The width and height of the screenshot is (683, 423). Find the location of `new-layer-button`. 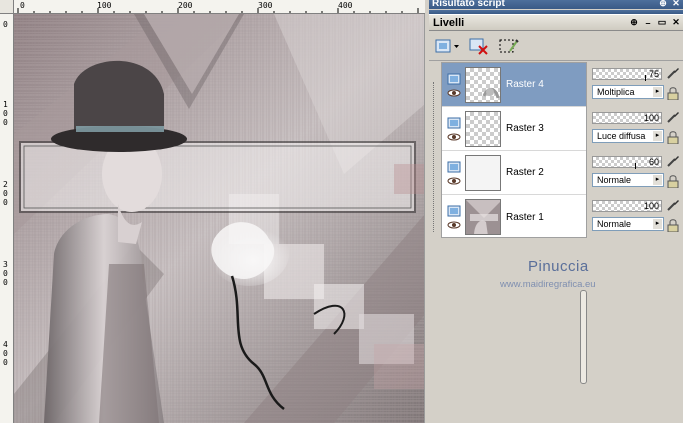

new-layer-button is located at coordinates (447, 46).